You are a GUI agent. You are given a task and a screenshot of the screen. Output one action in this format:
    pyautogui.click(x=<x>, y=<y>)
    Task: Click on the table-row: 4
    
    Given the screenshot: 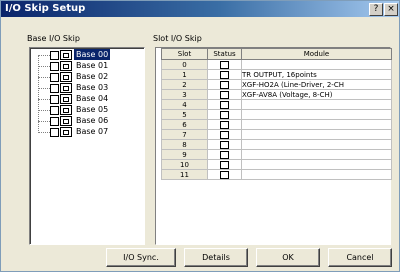 What is the action you would take?
    pyautogui.click(x=276, y=104)
    